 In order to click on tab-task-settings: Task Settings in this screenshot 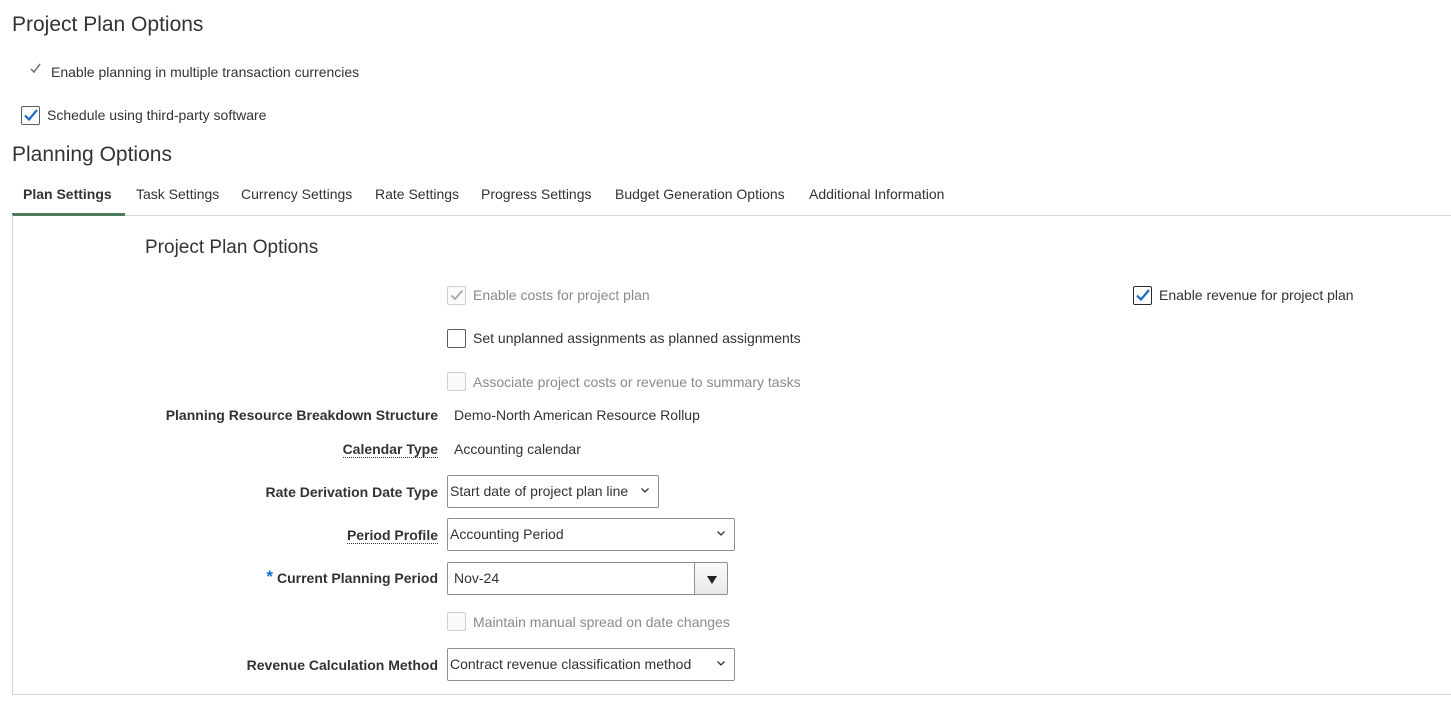, I will do `click(177, 194)`.